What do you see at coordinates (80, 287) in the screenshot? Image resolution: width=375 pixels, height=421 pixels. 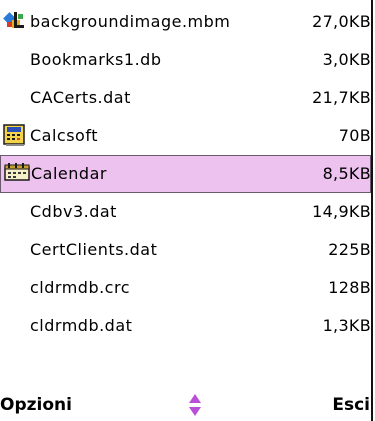 I see `file-name: cldrmdb.crc` at bounding box center [80, 287].